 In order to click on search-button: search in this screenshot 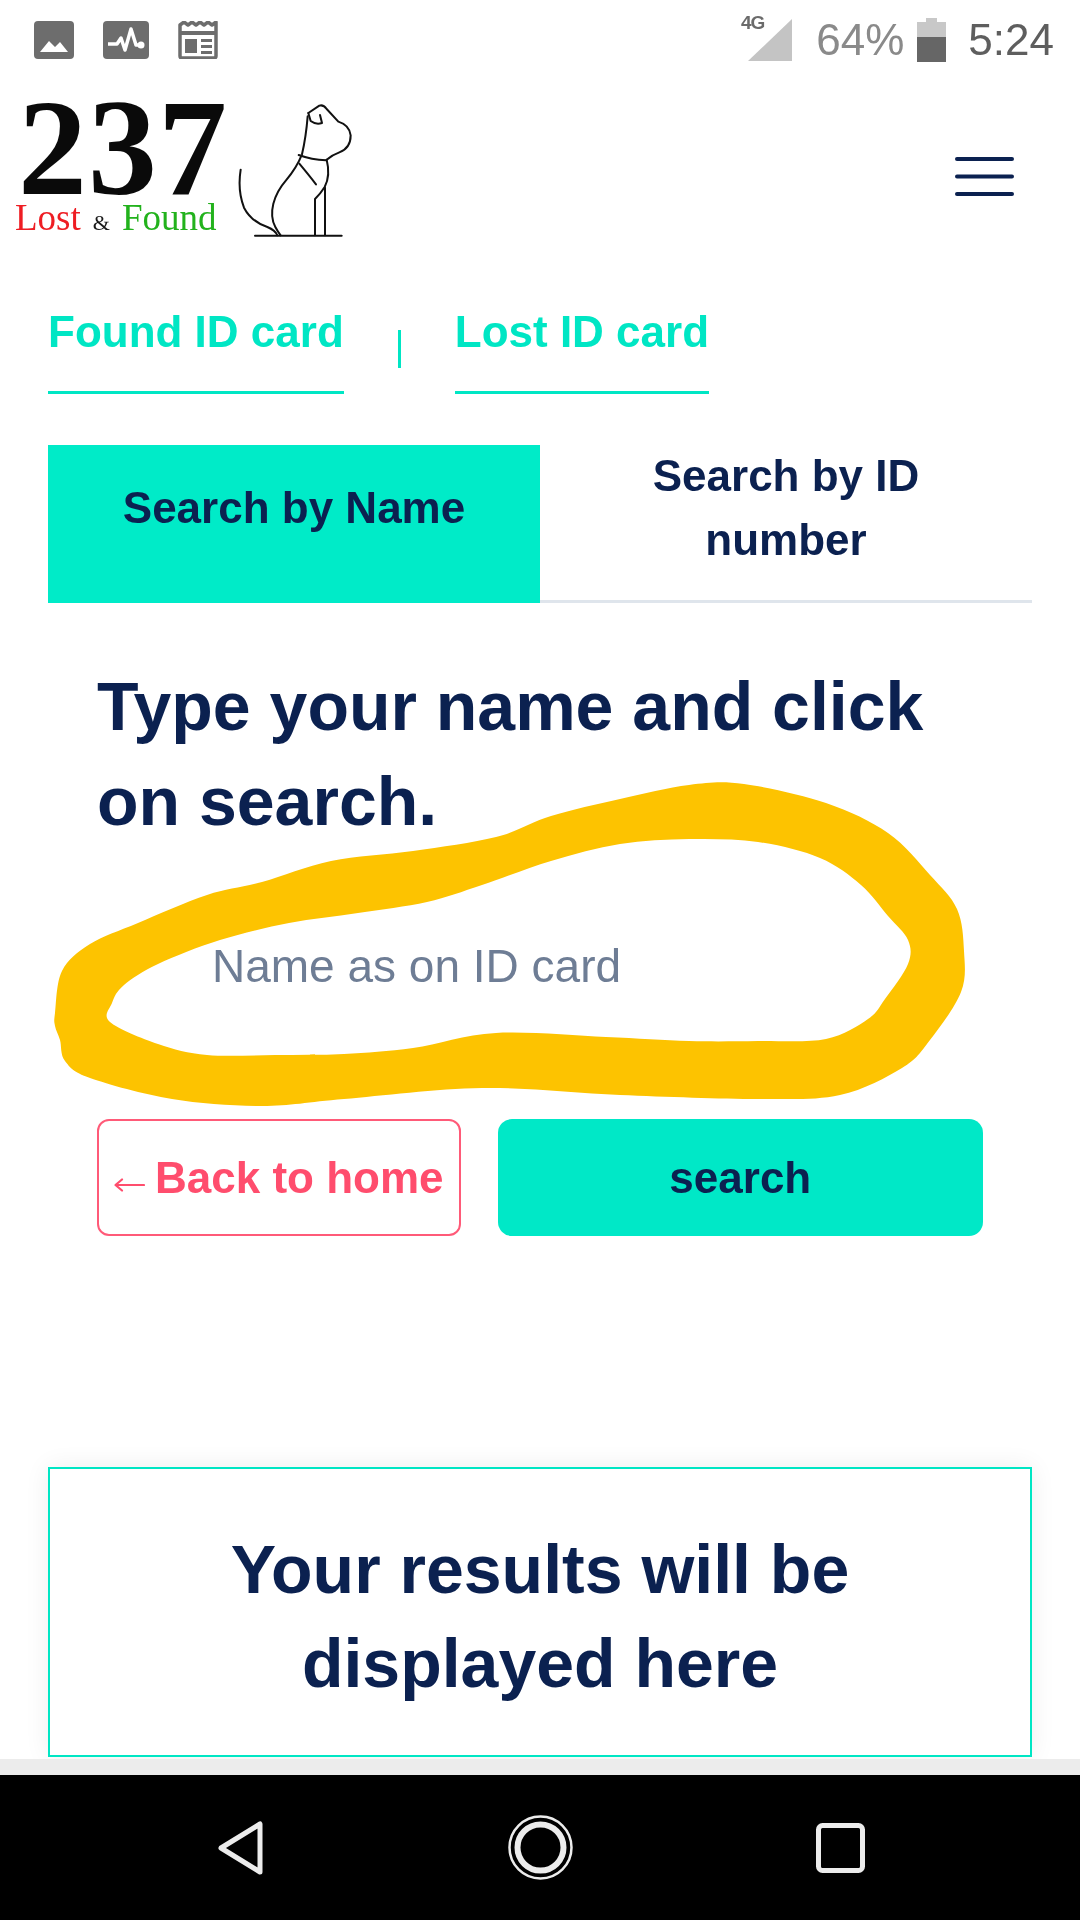, I will do `click(740, 1177)`.